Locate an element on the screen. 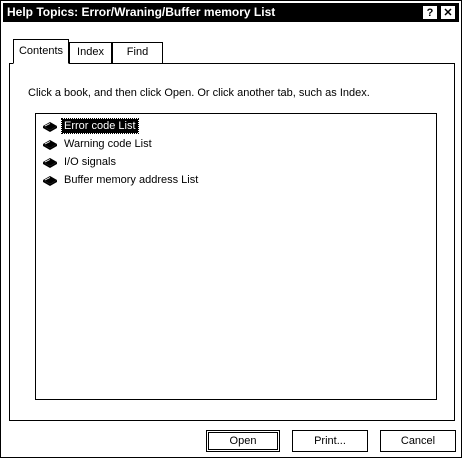 The height and width of the screenshot is (458, 462). cancel-button: Cancel is located at coordinates (418, 441).